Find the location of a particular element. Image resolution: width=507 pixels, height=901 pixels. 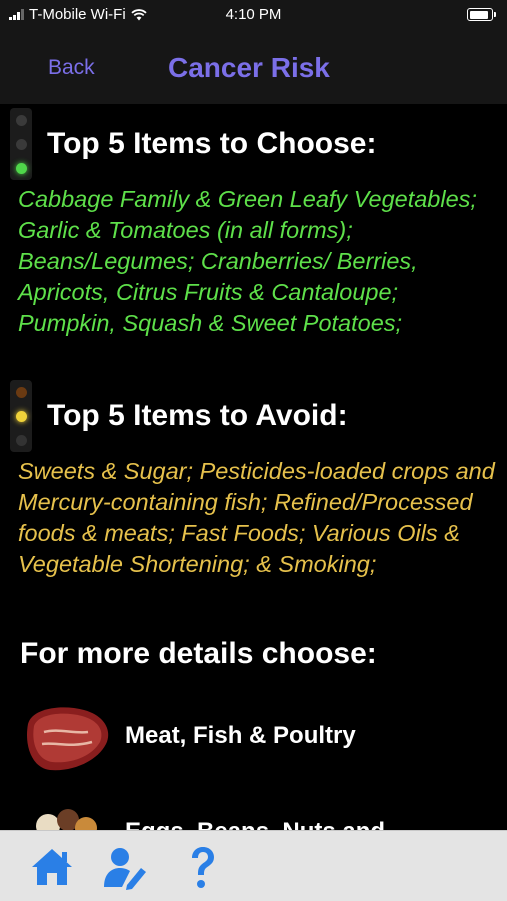

status-bar: T-Mobile Wi-Fi 4:10 PM is located at coordinates (253, 16).